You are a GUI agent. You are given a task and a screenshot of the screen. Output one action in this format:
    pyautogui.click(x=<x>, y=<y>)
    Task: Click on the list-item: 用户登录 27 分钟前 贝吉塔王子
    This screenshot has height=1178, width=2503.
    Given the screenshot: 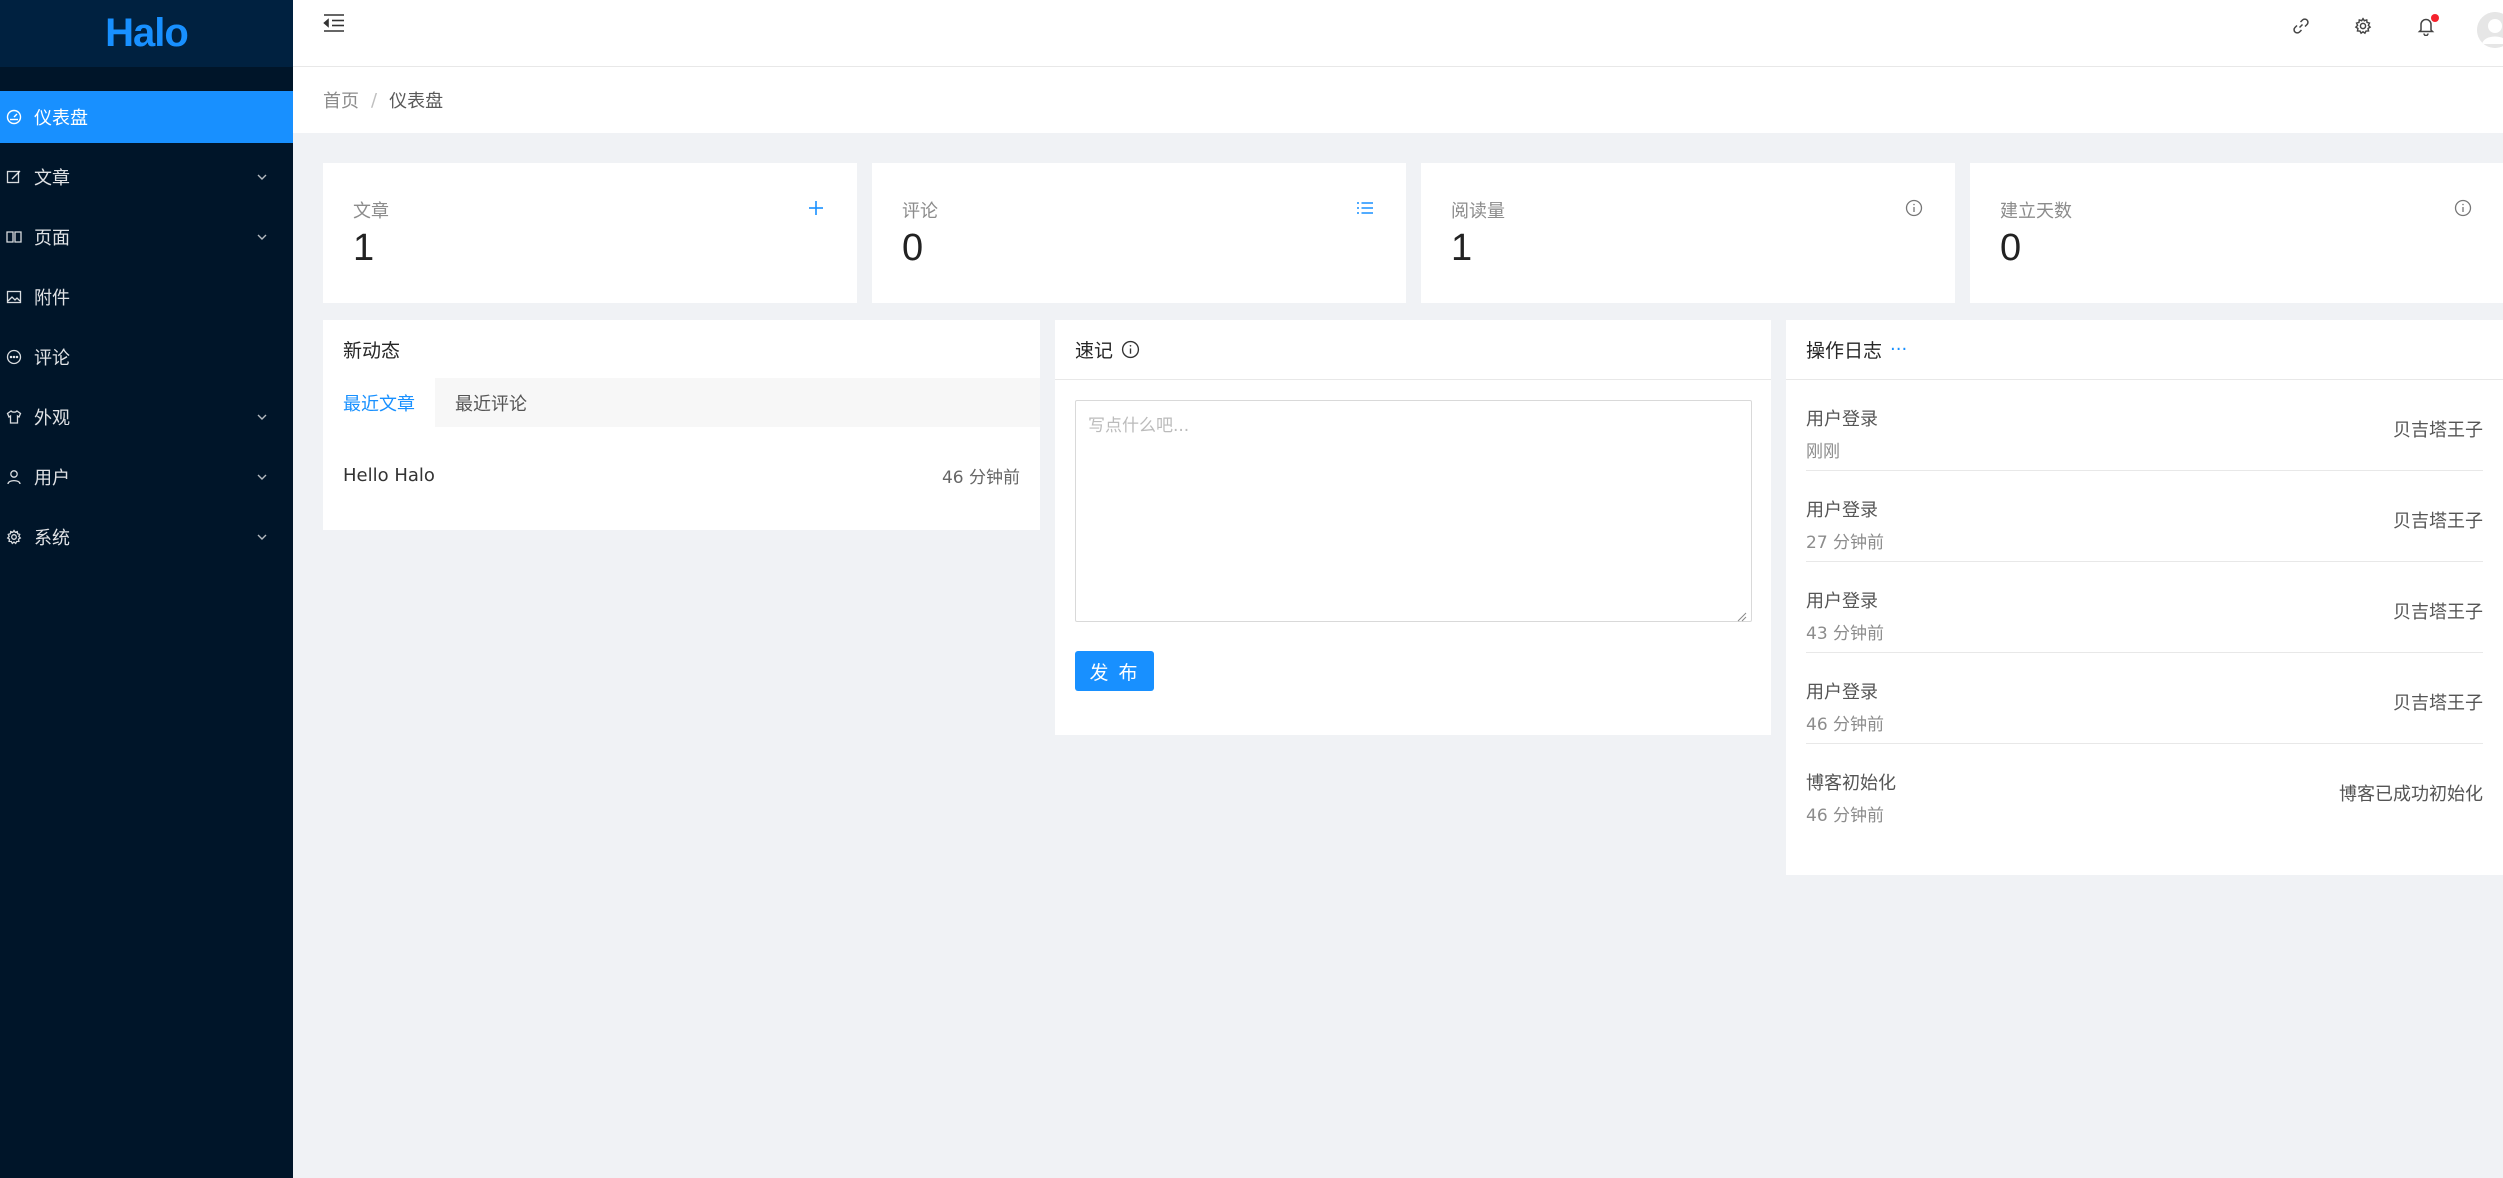 What is the action you would take?
    pyautogui.click(x=2144, y=516)
    